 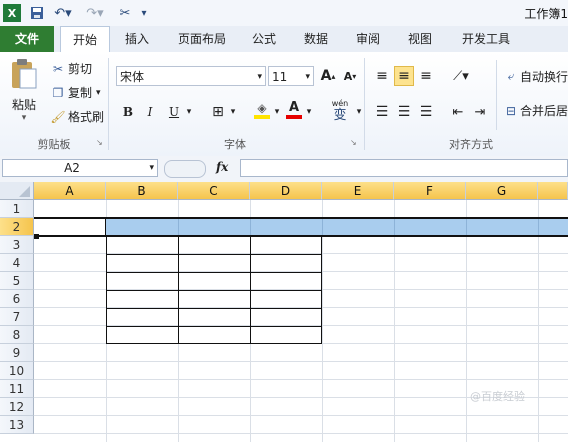 I want to click on row-header-2: 2, so click(x=17, y=227).